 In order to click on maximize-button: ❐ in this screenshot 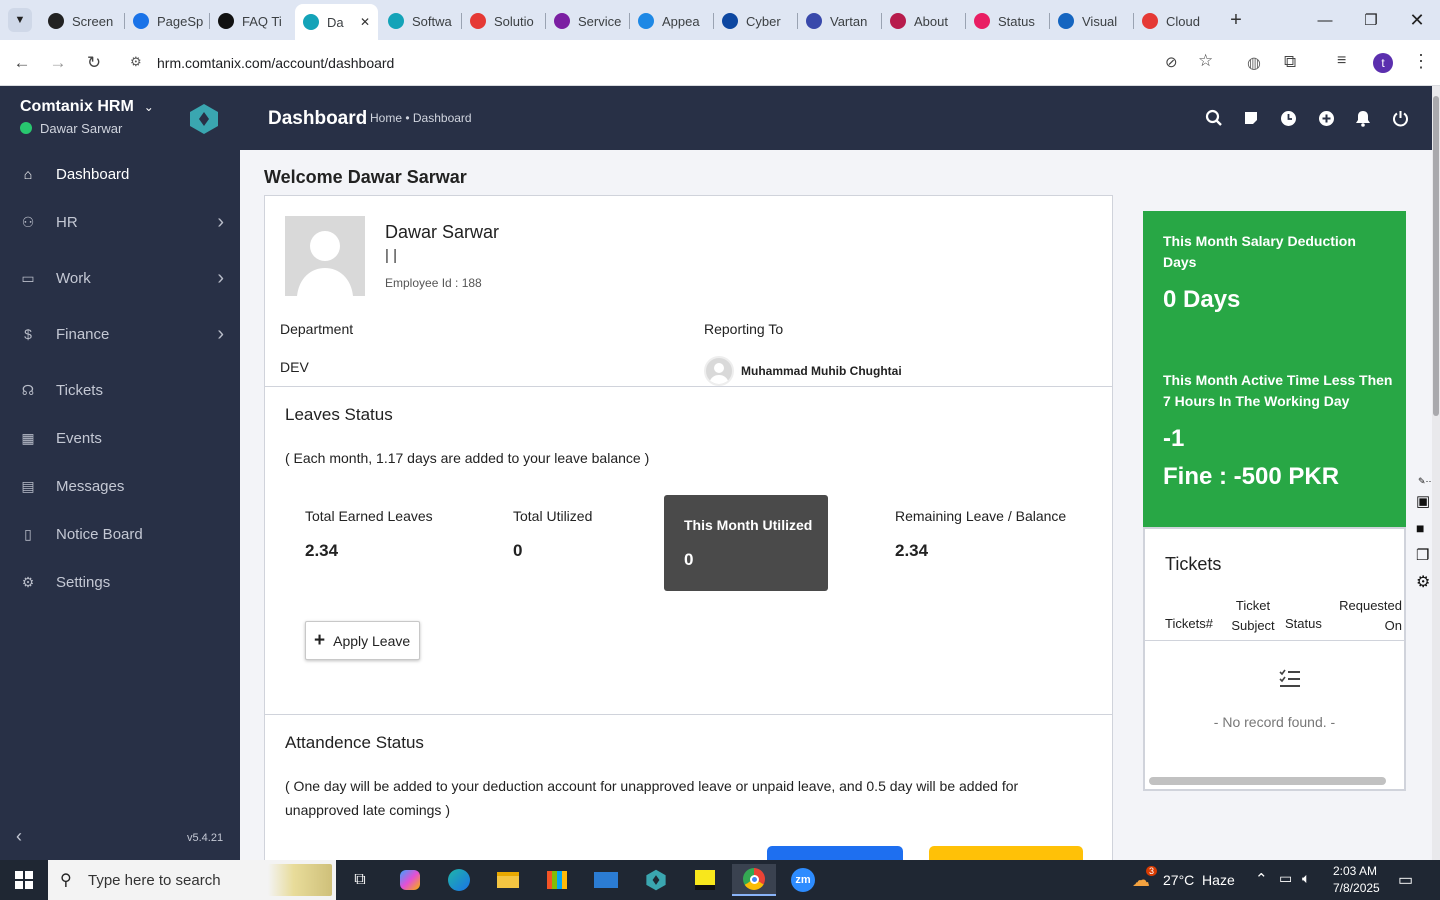, I will do `click(1371, 20)`.